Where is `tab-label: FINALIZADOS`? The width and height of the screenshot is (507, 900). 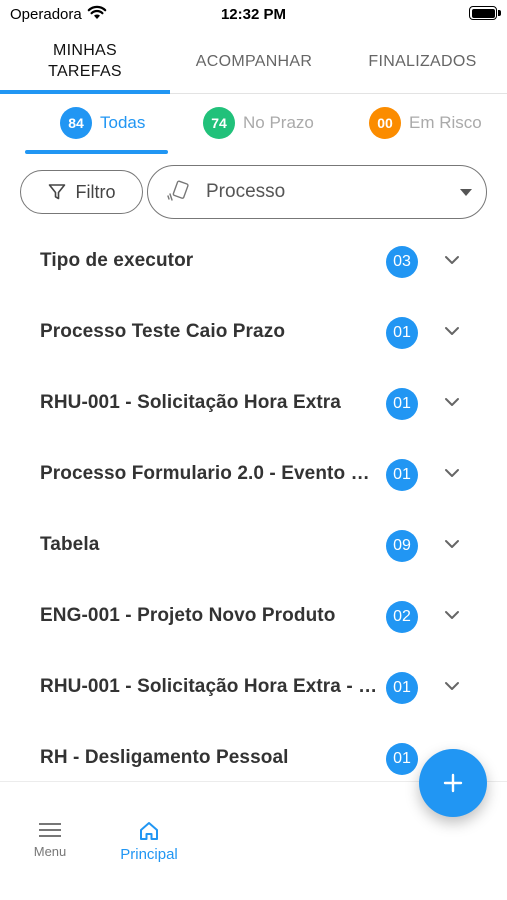
tab-label: FINALIZADOS is located at coordinates (422, 61).